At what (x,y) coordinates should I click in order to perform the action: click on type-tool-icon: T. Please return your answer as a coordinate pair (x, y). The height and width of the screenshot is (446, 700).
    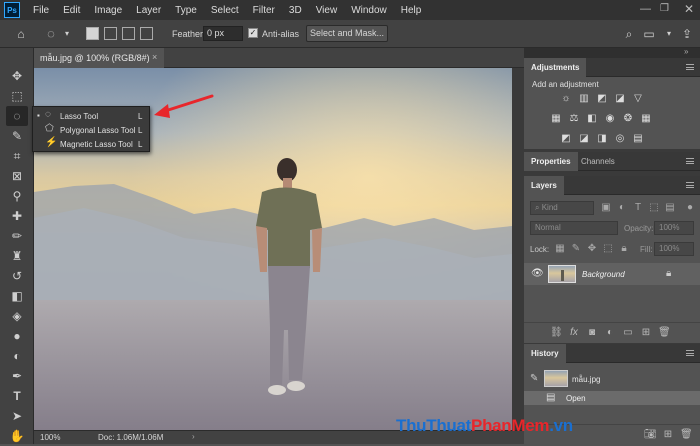
    Looking at the image, I should click on (17, 396).